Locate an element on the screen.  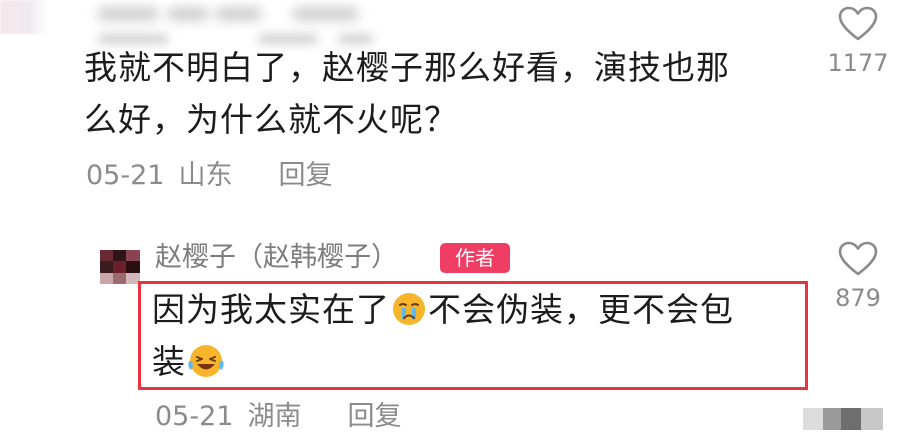
like-count: 879 is located at coordinates (858, 298).